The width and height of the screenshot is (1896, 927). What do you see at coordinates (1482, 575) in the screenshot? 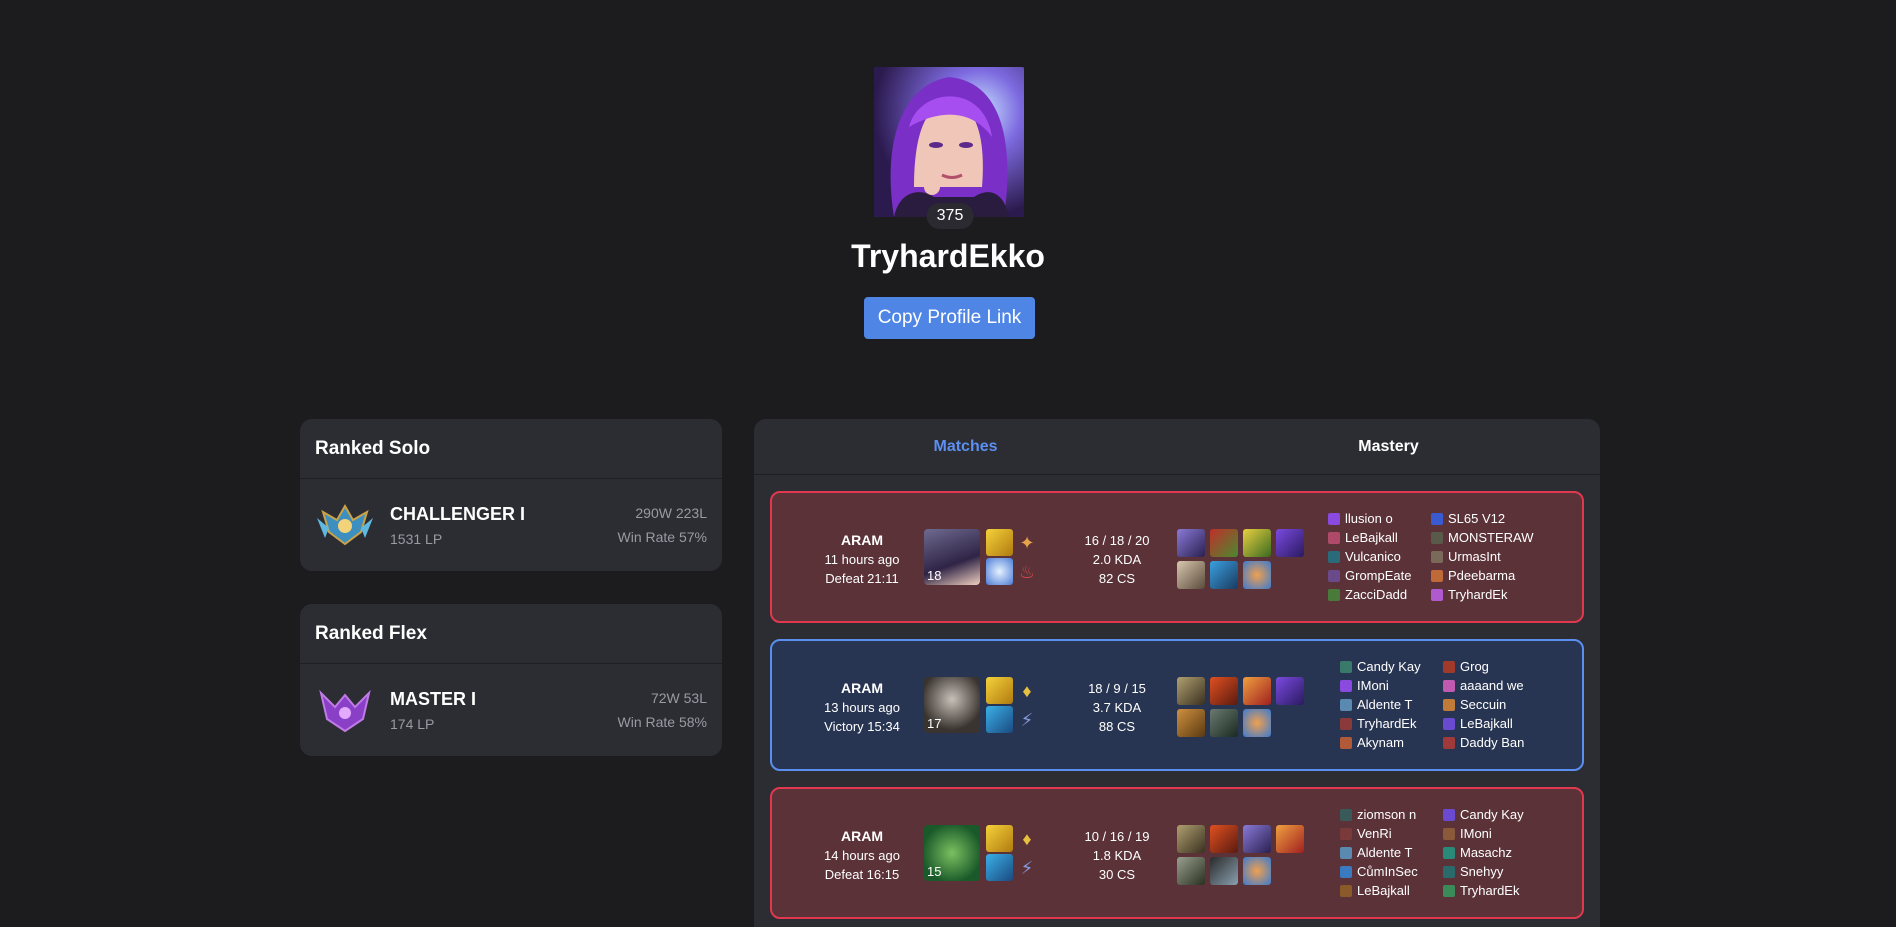
I see `player-entry: Pdeebarma` at bounding box center [1482, 575].